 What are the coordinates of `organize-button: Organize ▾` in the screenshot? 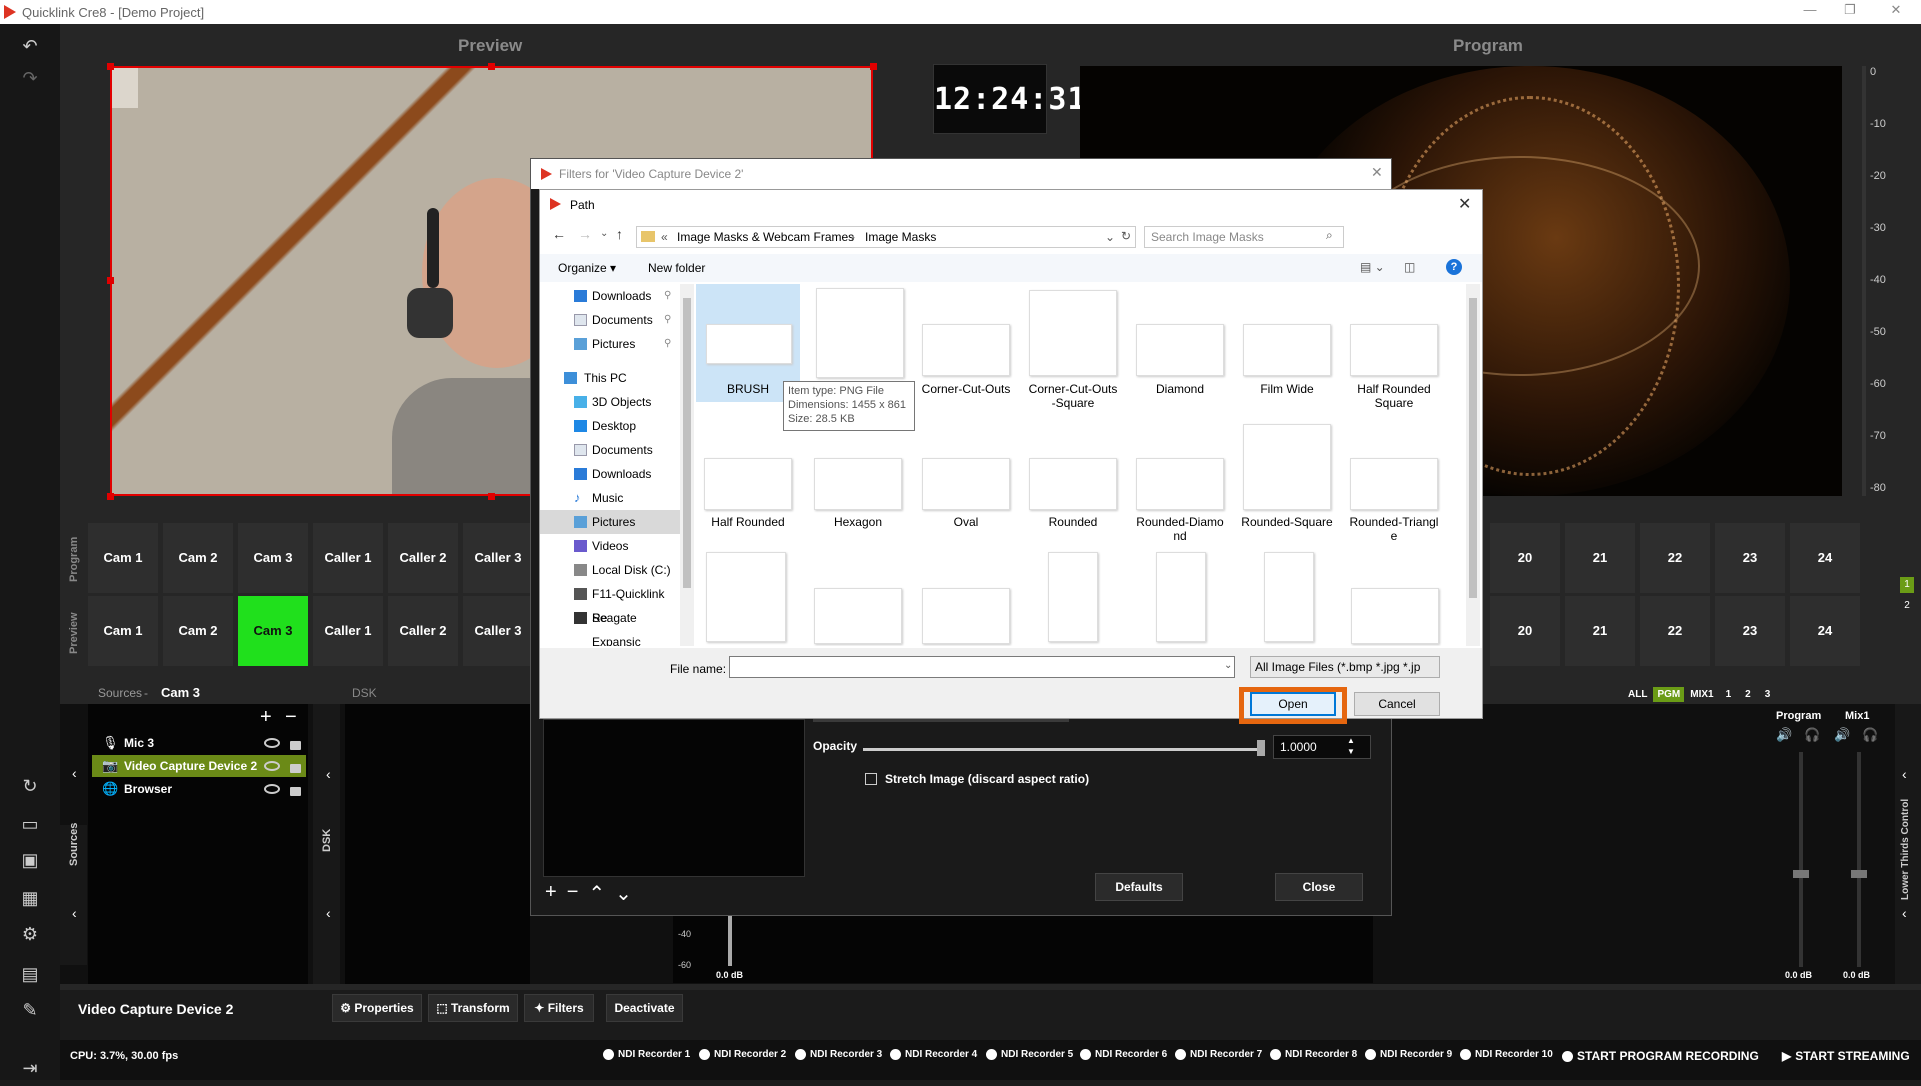 It's located at (587, 268).